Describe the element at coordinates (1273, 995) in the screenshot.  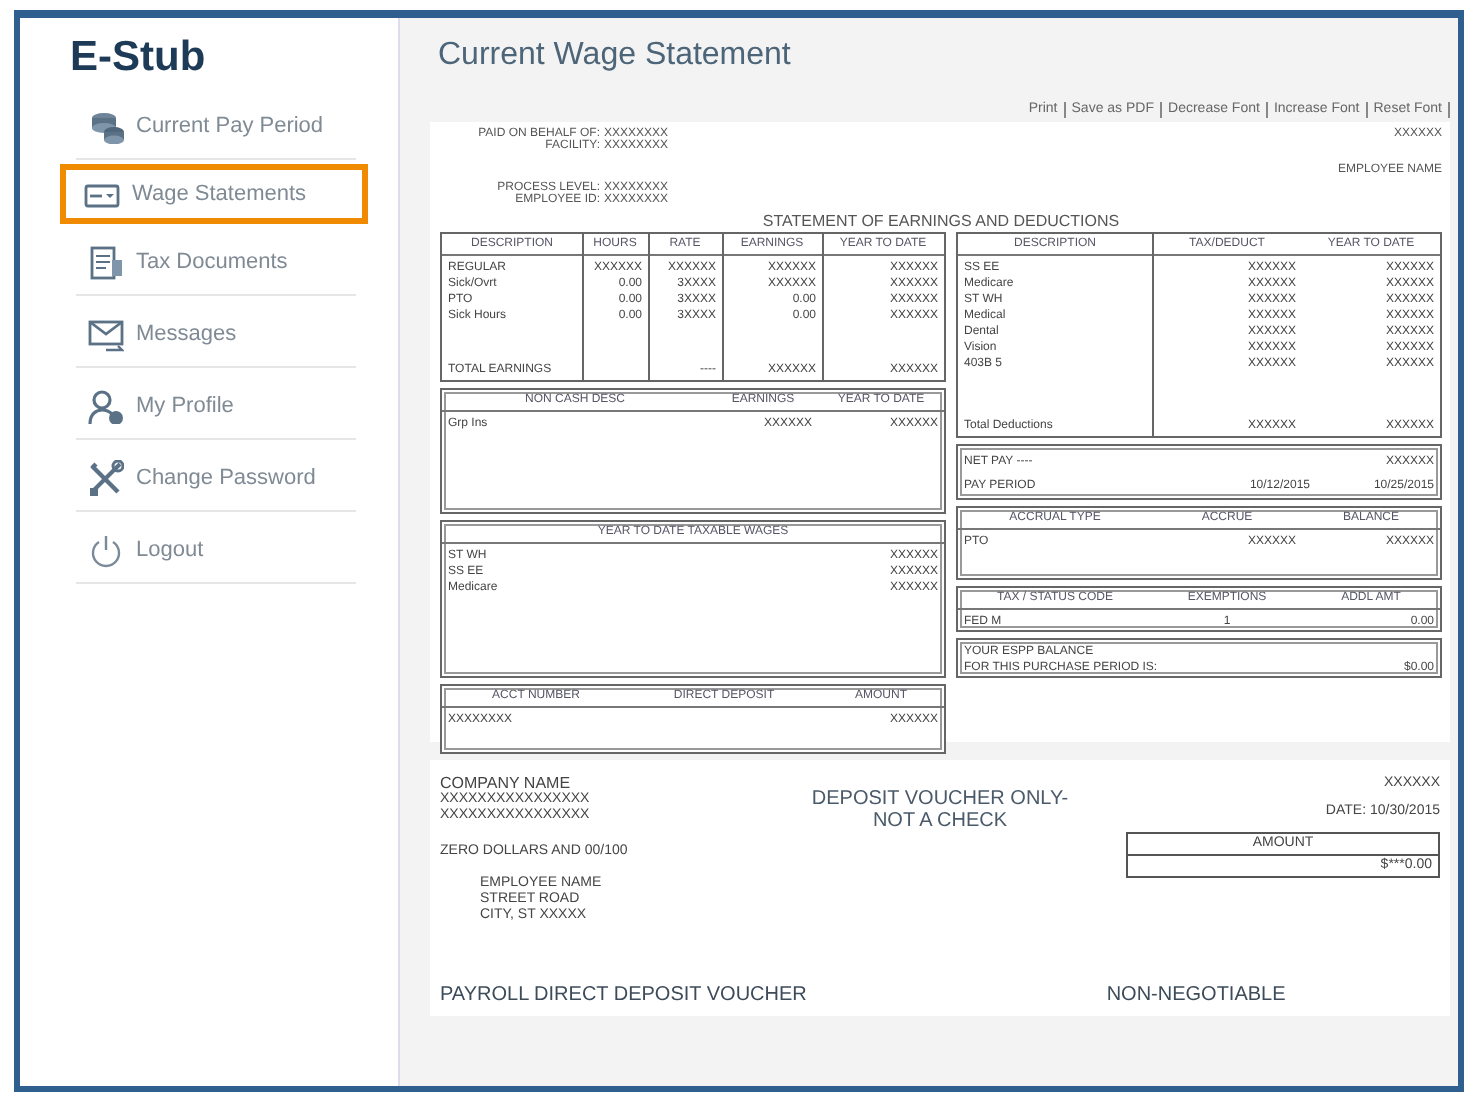
I see `voucher-footer: NON-NEGOTIABLE` at that location.